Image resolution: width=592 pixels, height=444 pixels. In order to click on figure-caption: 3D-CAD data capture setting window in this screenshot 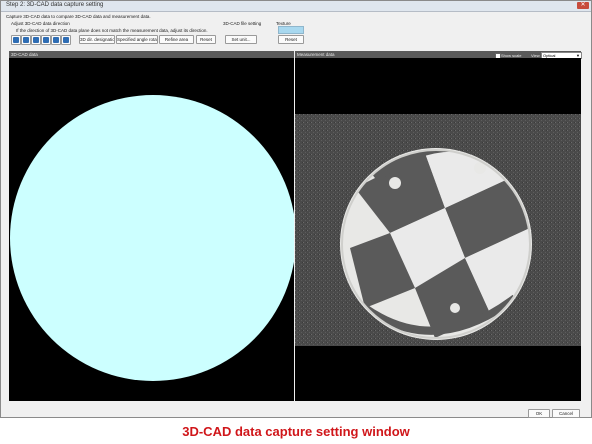, I will do `click(296, 431)`.